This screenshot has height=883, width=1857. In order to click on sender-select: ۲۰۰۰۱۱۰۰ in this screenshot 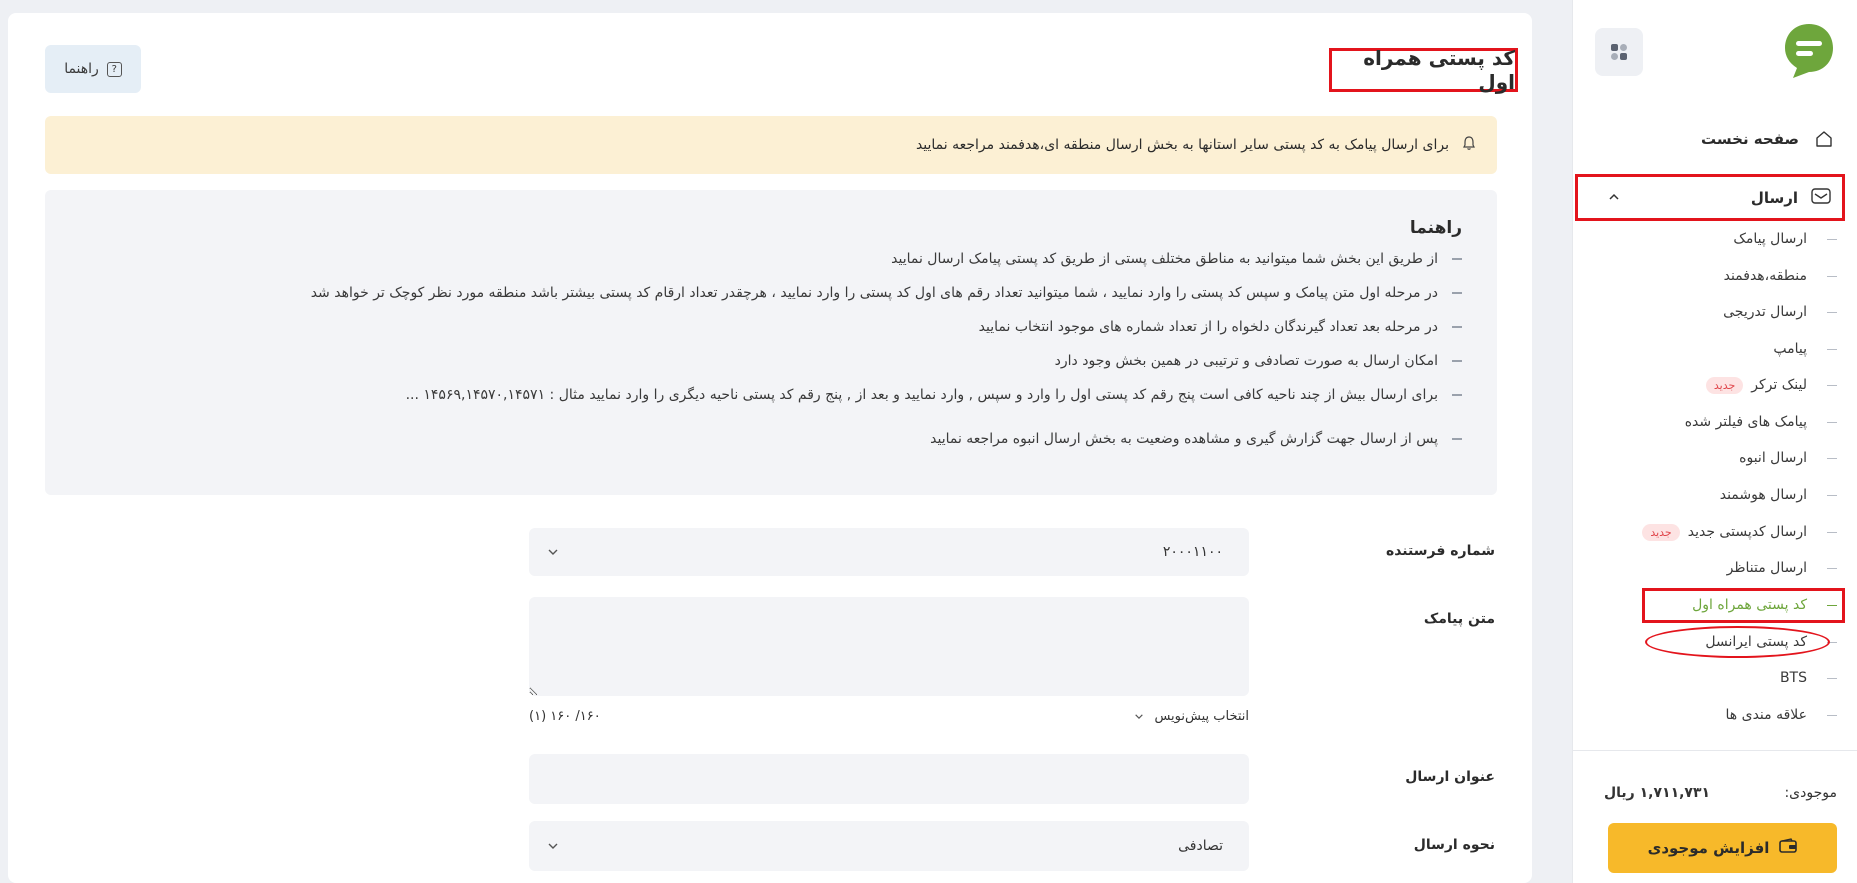, I will do `click(889, 552)`.